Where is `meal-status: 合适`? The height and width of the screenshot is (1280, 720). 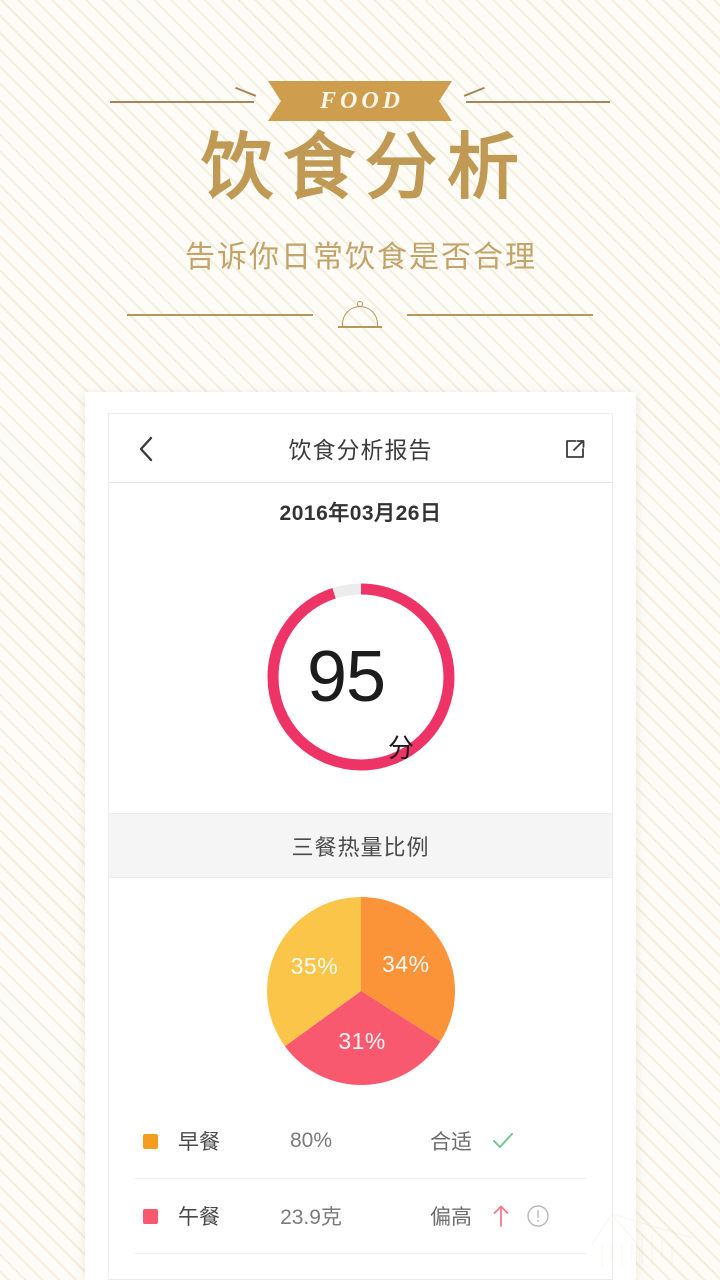 meal-status: 合适 is located at coordinates (451, 1142).